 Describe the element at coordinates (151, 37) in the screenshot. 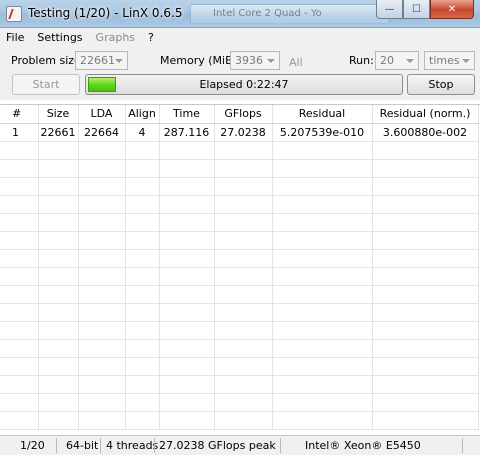

I see `menu-help: ?` at that location.